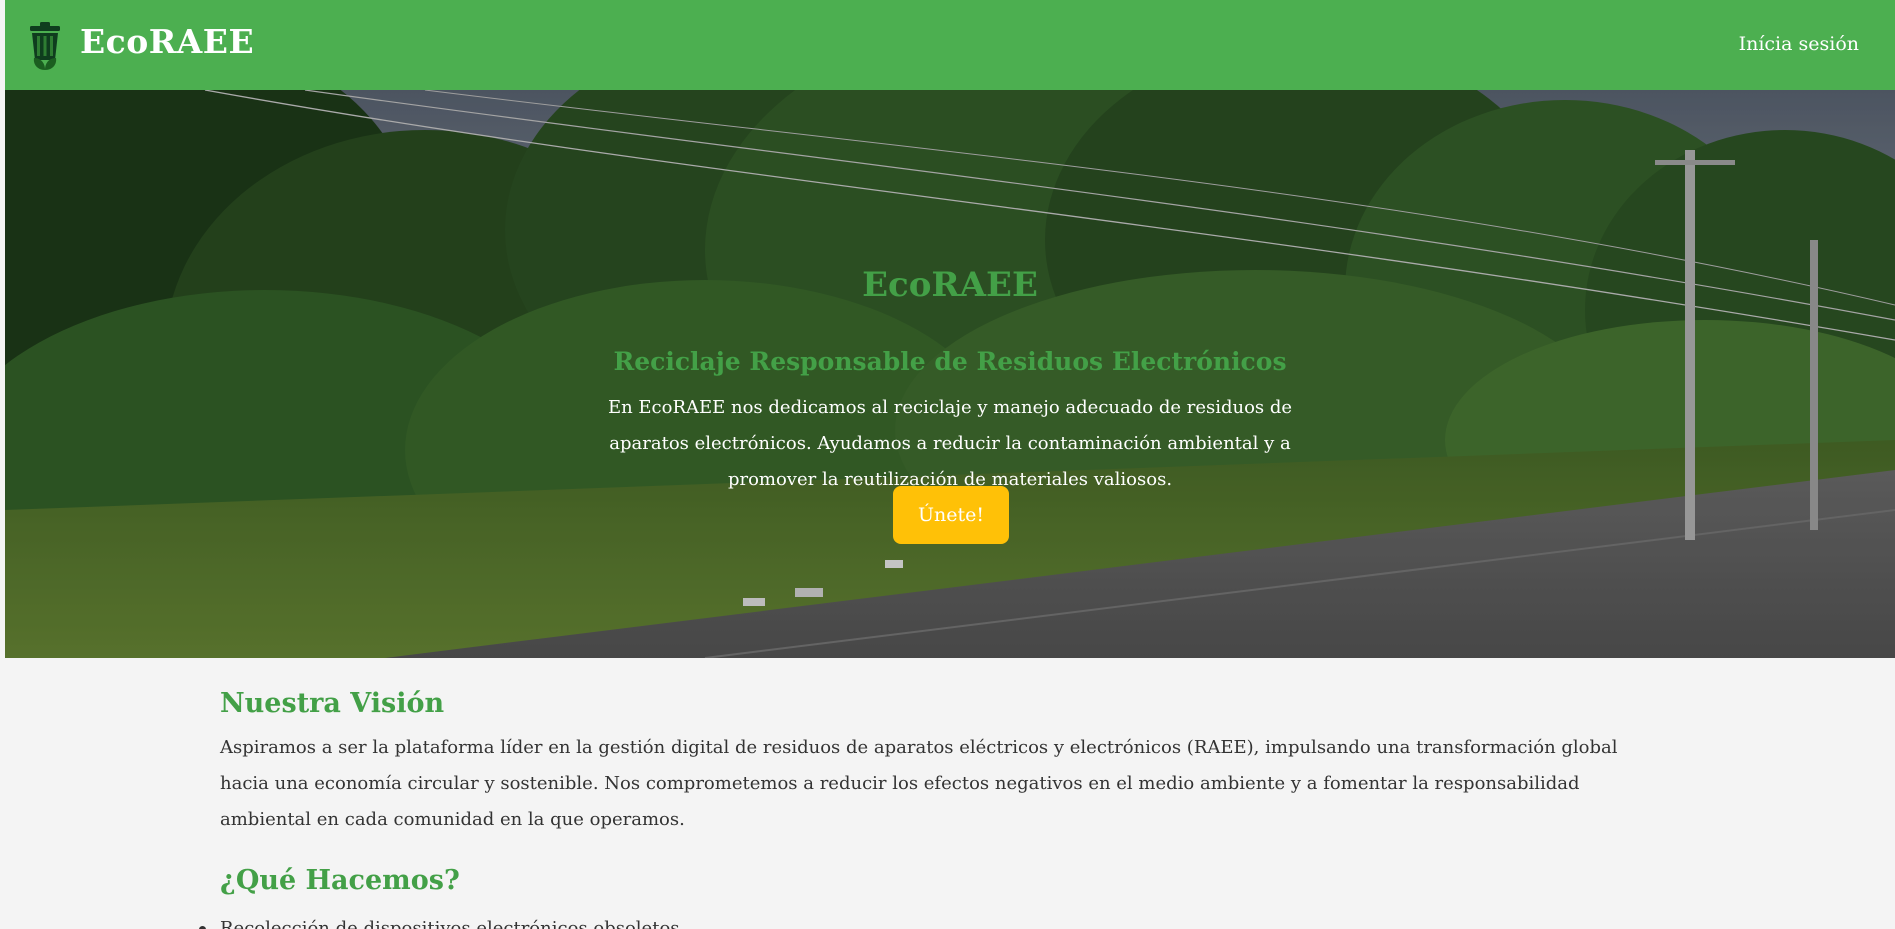 The height and width of the screenshot is (929, 1895). What do you see at coordinates (340, 880) in the screenshot?
I see `what-we-do-title: ¿Qué Hacemos?` at bounding box center [340, 880].